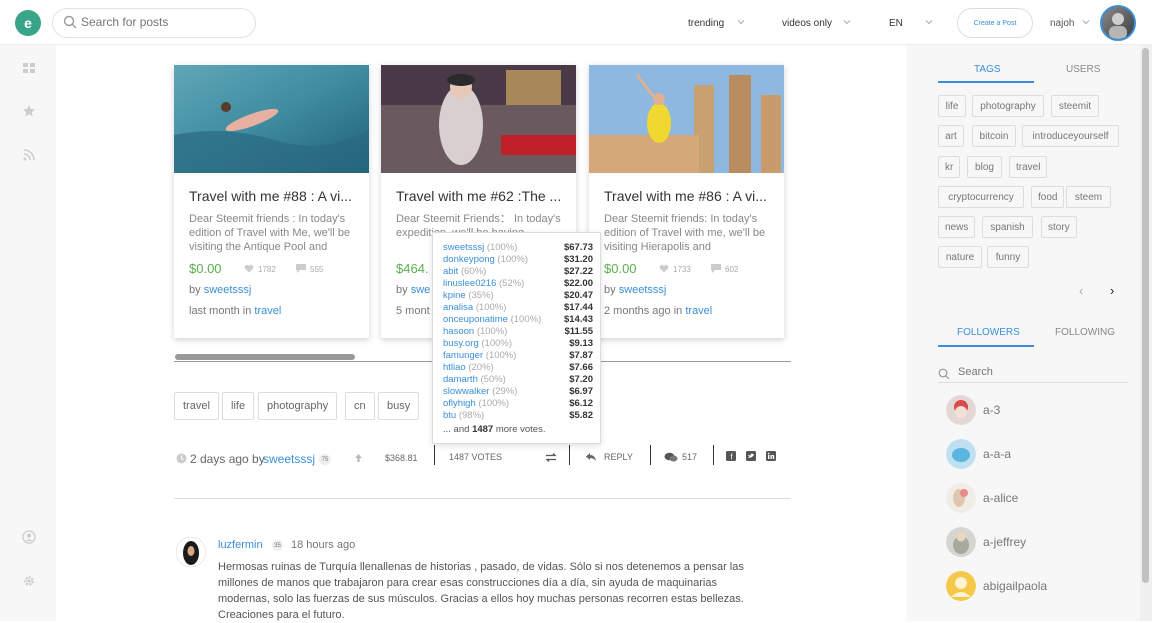 Image resolution: width=1152 pixels, height=623 pixels. Describe the element at coordinates (454, 295) in the screenshot. I see `voter-name: kpine` at that location.